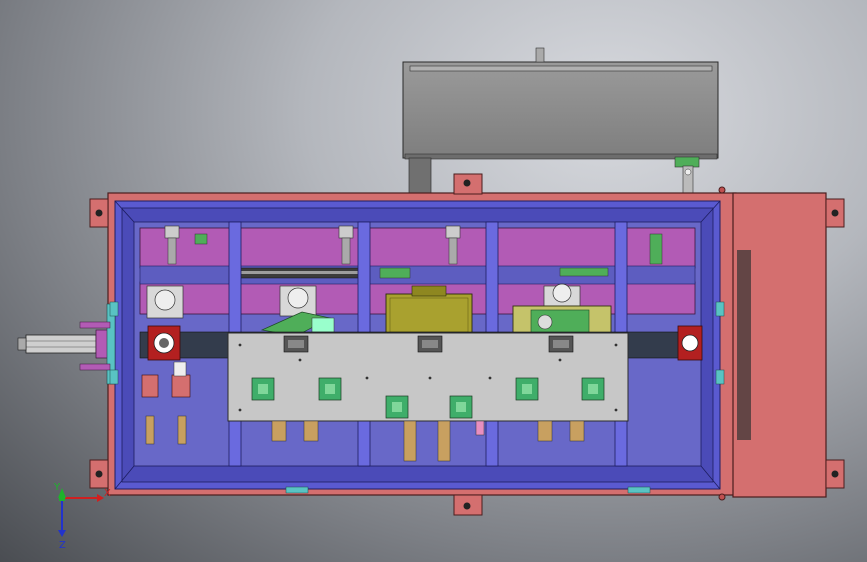 The width and height of the screenshot is (867, 562). I want to click on yellow-block, so click(562, 321).